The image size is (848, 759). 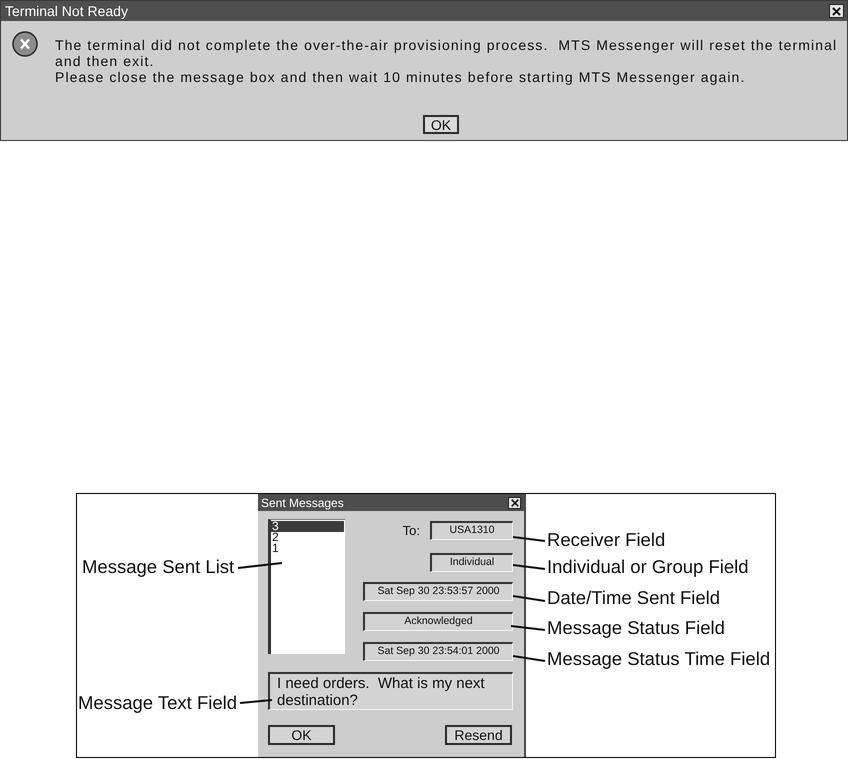 I want to click on date-time-sent-field: Sat Sep 30 23:53:57 2000, so click(x=438, y=591).